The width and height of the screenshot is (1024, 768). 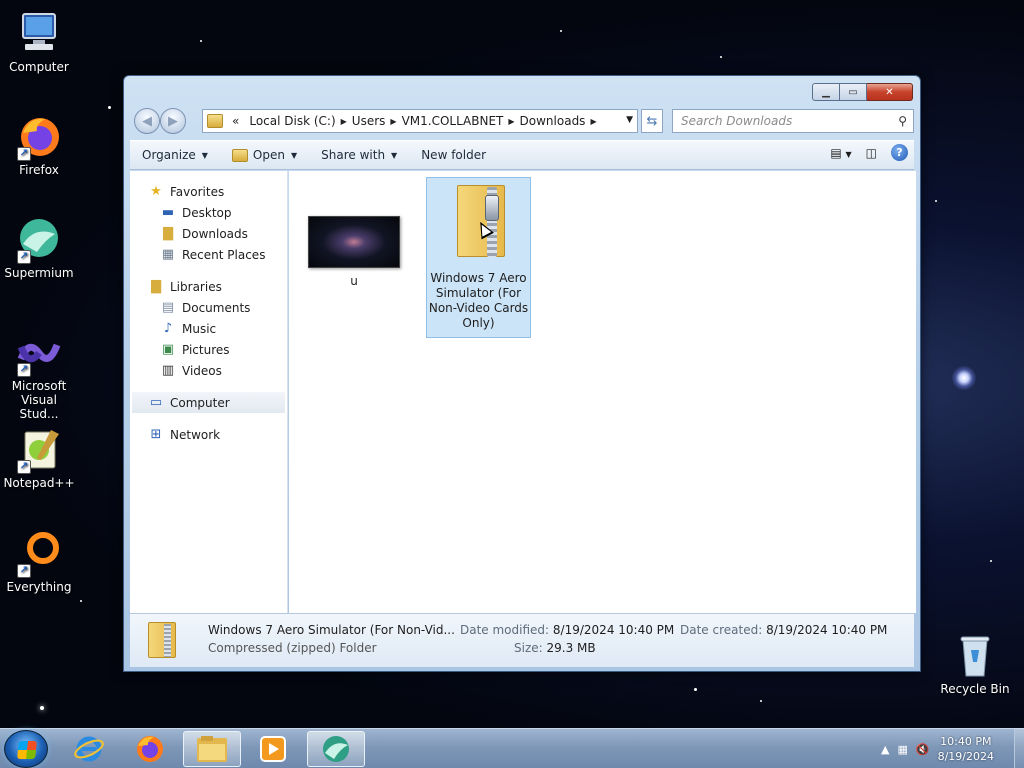 What do you see at coordinates (168, 233) in the screenshot?
I see `downloads-folder-icon: ▇` at bounding box center [168, 233].